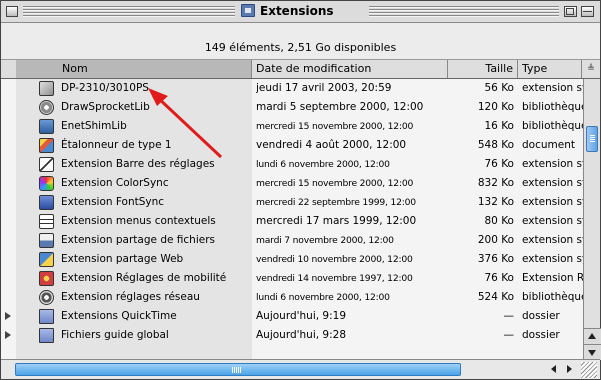 The width and height of the screenshot is (601, 380). What do you see at coordinates (331, 145) in the screenshot?
I see `item-date: vendredi 4 août 2000, 12:00` at bounding box center [331, 145].